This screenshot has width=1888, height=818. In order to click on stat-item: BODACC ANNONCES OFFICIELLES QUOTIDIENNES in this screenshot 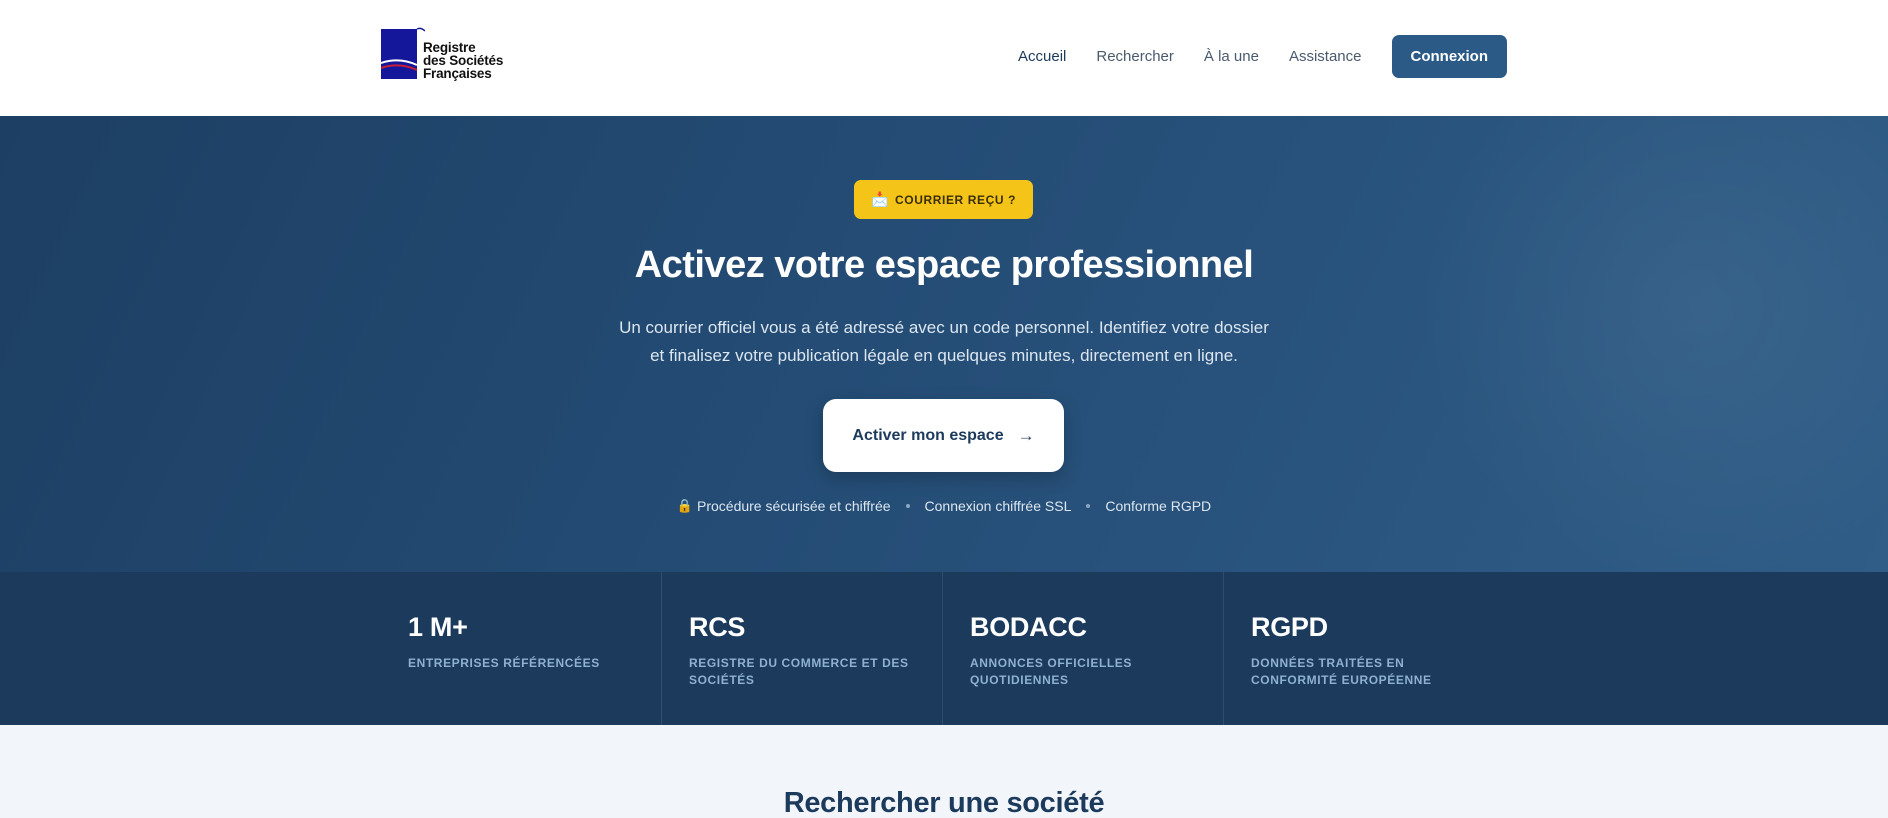, I will do `click(1083, 648)`.